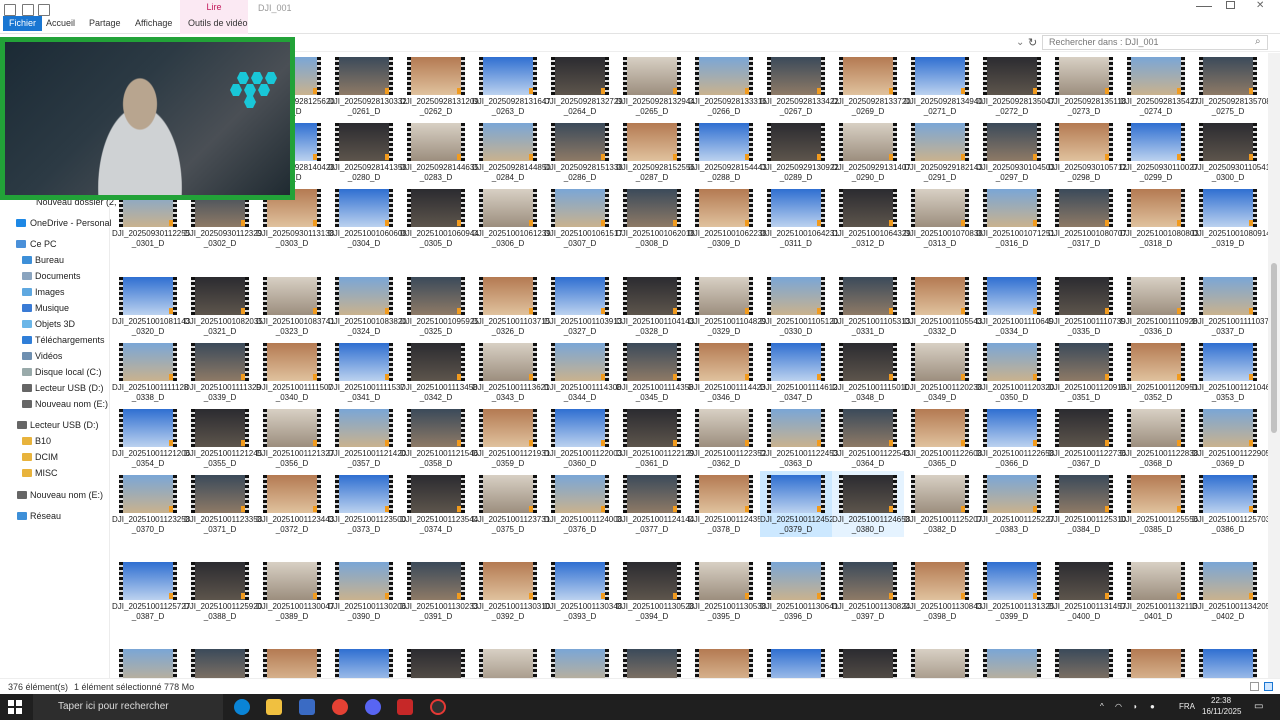 Image resolution: width=1280 pixels, height=720 pixels. Describe the element at coordinates (45, 516) in the screenshot. I see `nav-item-reseau: Réseau` at that location.